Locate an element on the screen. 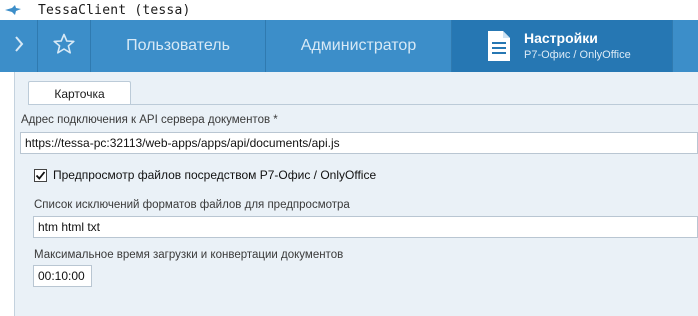  tab-administrator: Администратор is located at coordinates (359, 46).